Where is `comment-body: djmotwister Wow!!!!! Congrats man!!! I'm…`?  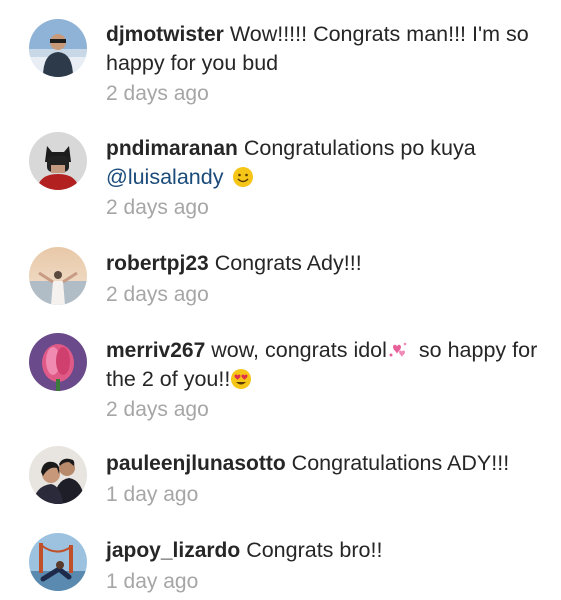 comment-body: djmotwister Wow!!!!! Congrats man!!! I'm… is located at coordinates (326, 64).